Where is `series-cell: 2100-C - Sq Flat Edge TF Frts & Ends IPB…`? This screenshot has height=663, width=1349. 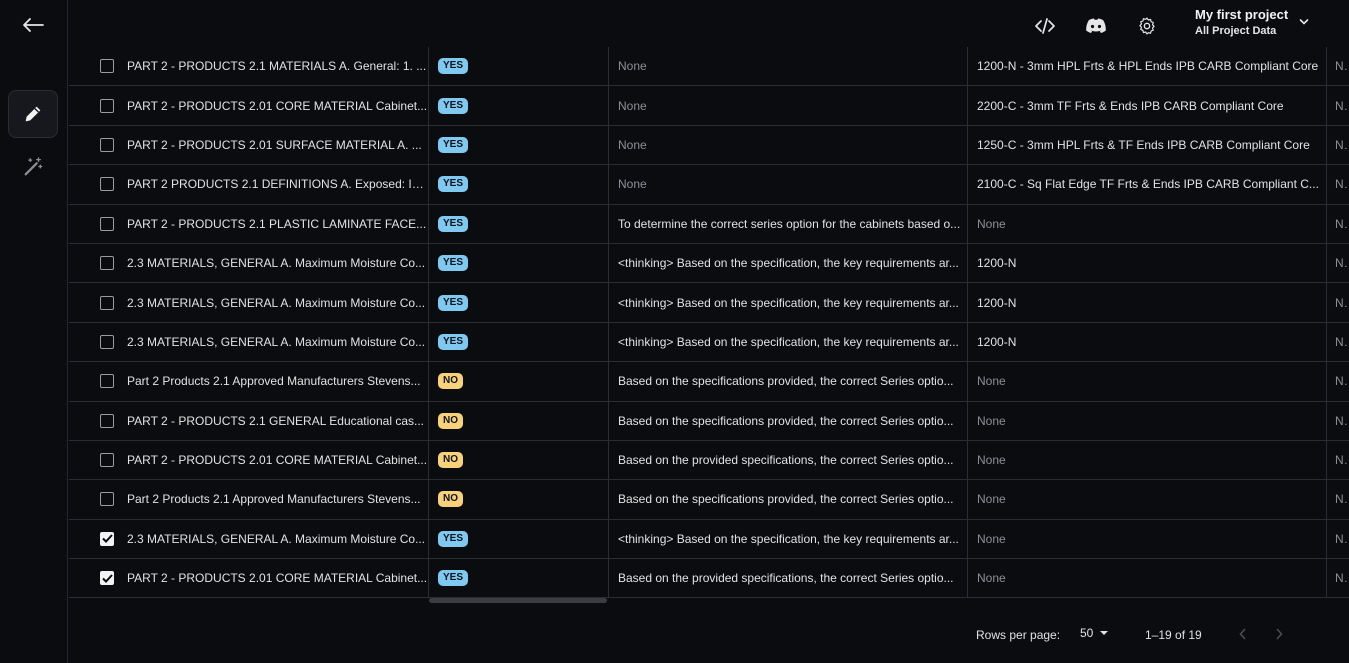
series-cell: 2100-C - Sq Flat Edge TF Frts & Ends IPB… is located at coordinates (1147, 184).